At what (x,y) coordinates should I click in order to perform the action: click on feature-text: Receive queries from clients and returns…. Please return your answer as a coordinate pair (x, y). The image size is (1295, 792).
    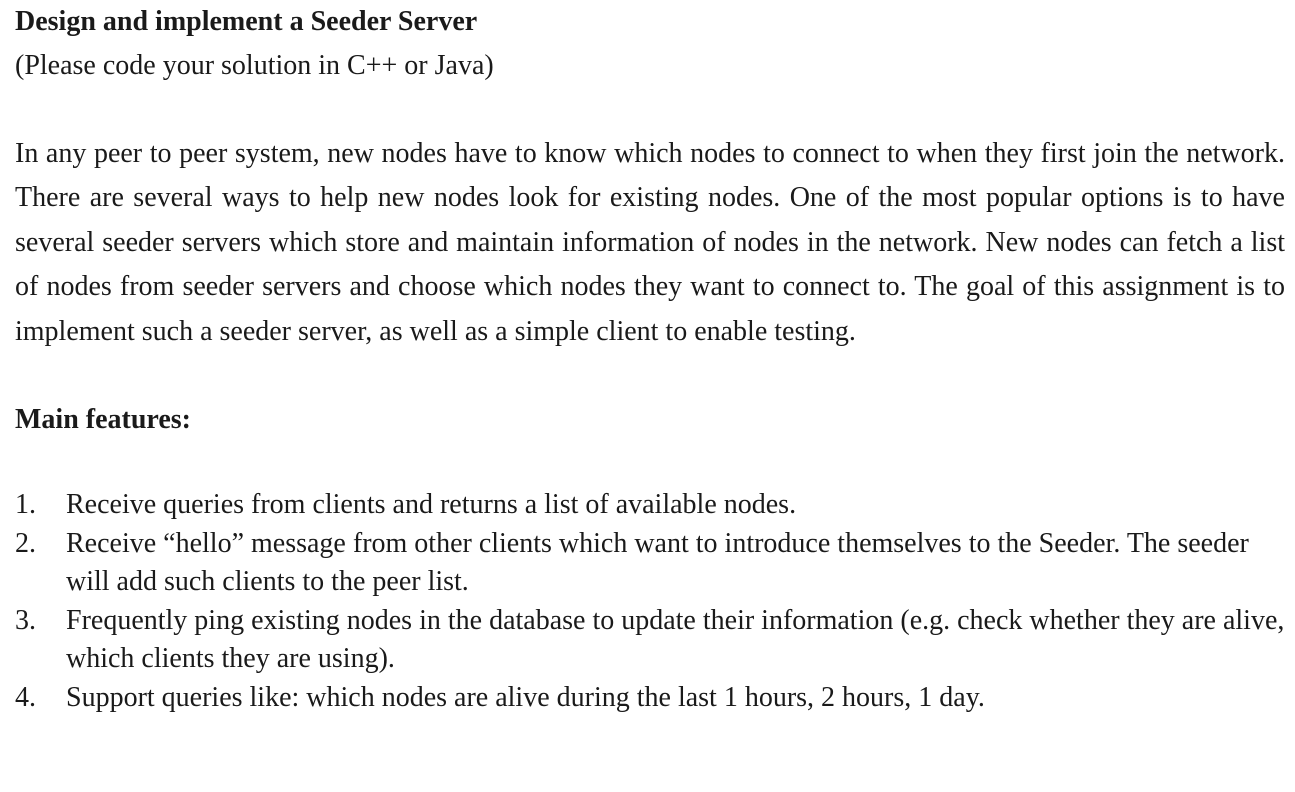
    Looking at the image, I should click on (431, 505).